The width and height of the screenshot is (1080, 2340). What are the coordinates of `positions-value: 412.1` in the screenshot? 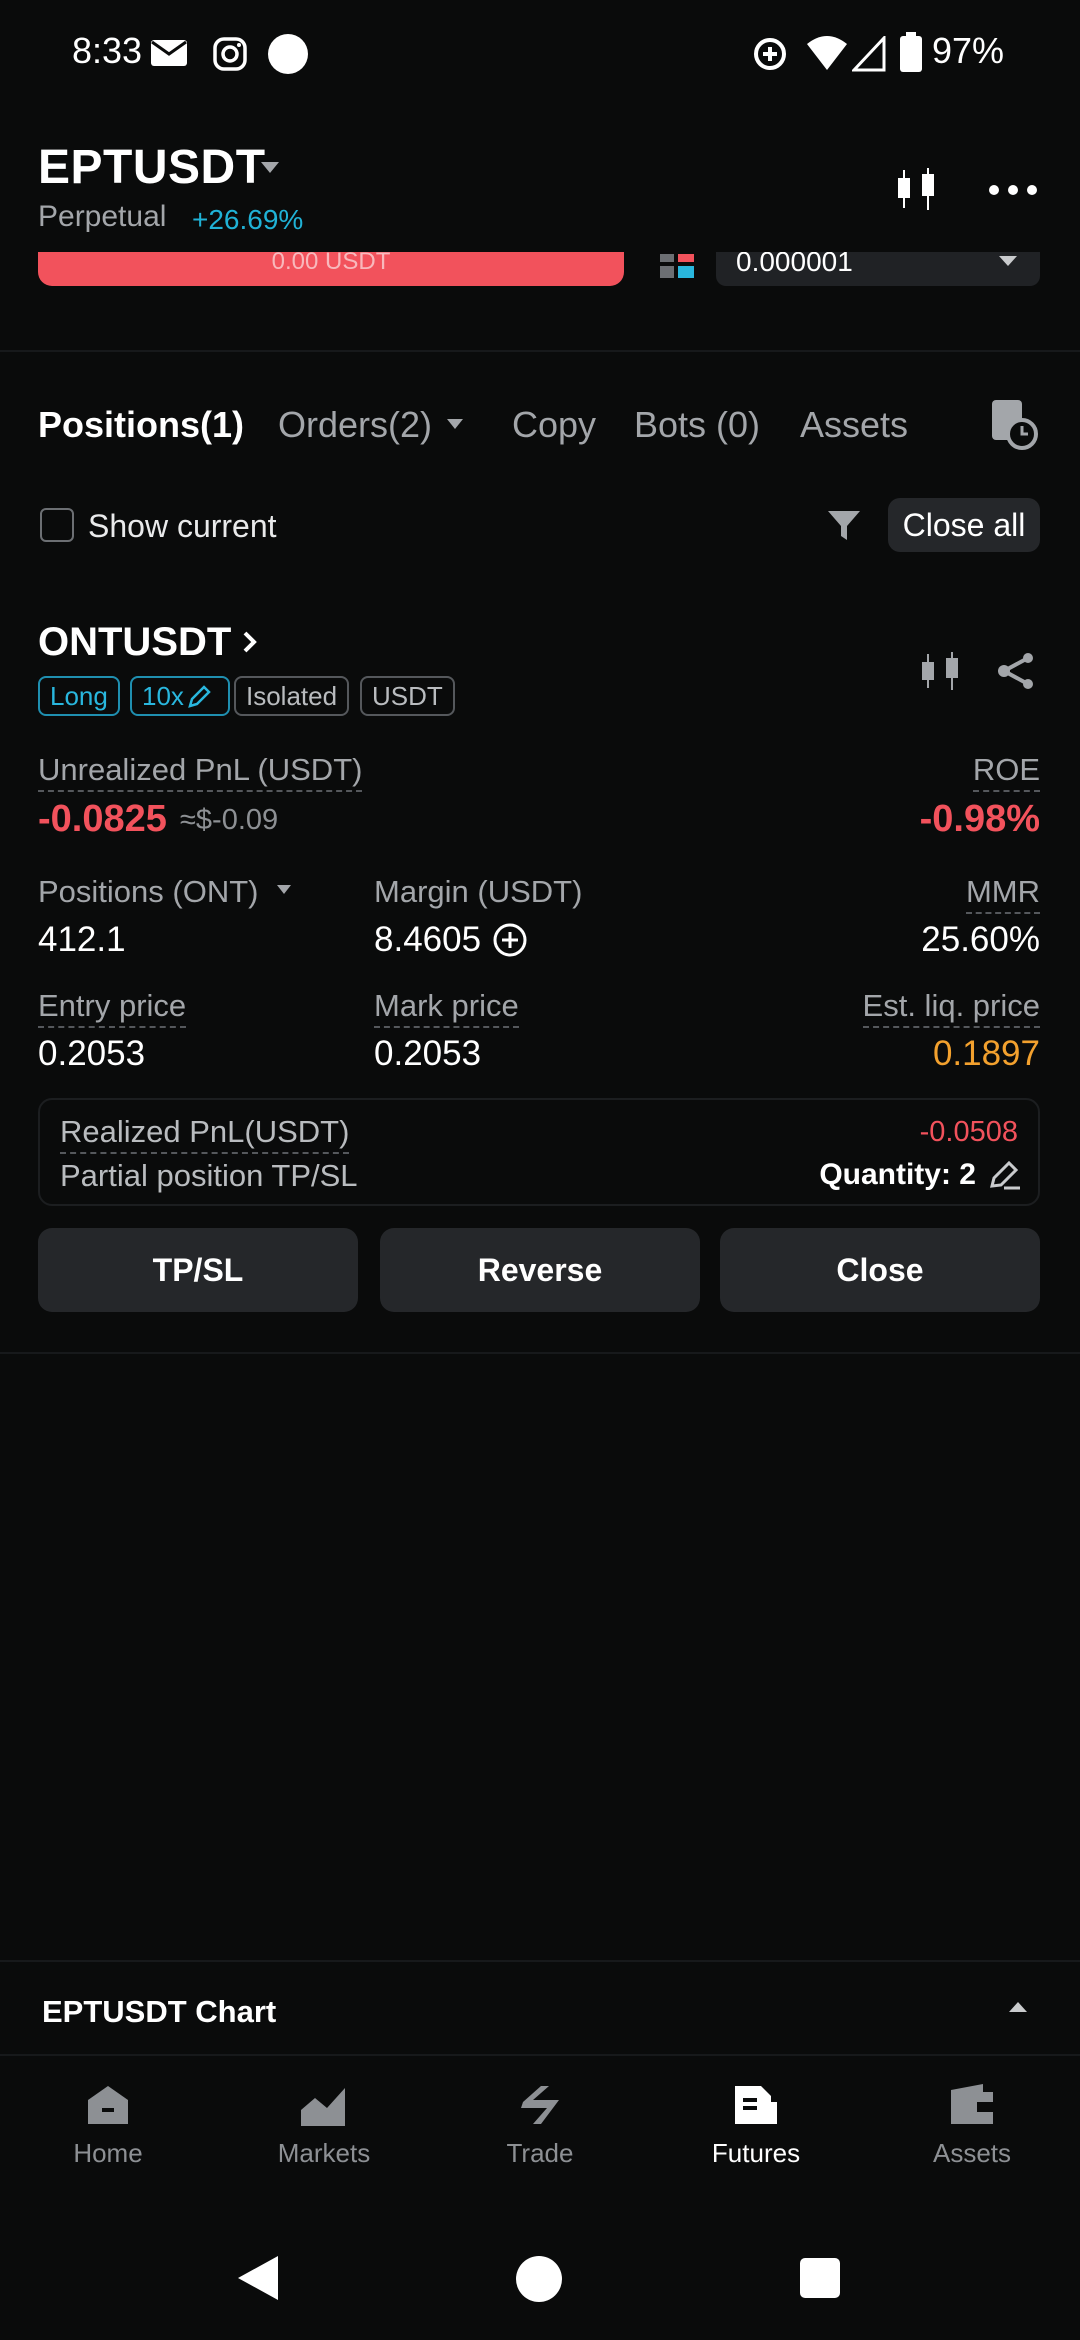 It's located at (82, 939).